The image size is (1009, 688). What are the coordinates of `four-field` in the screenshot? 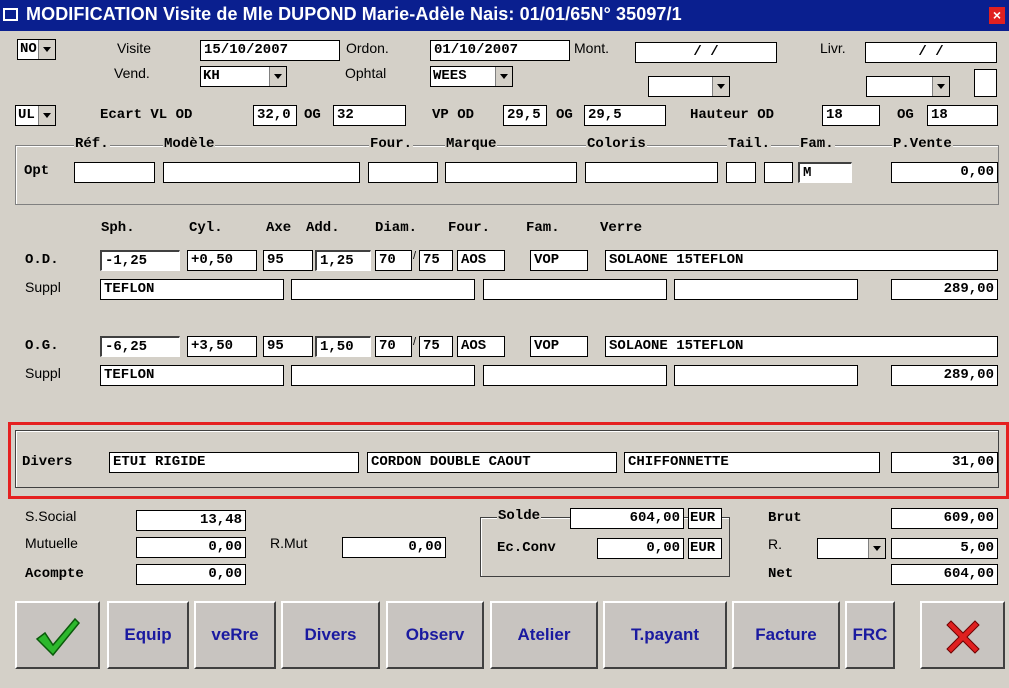 It's located at (403, 172).